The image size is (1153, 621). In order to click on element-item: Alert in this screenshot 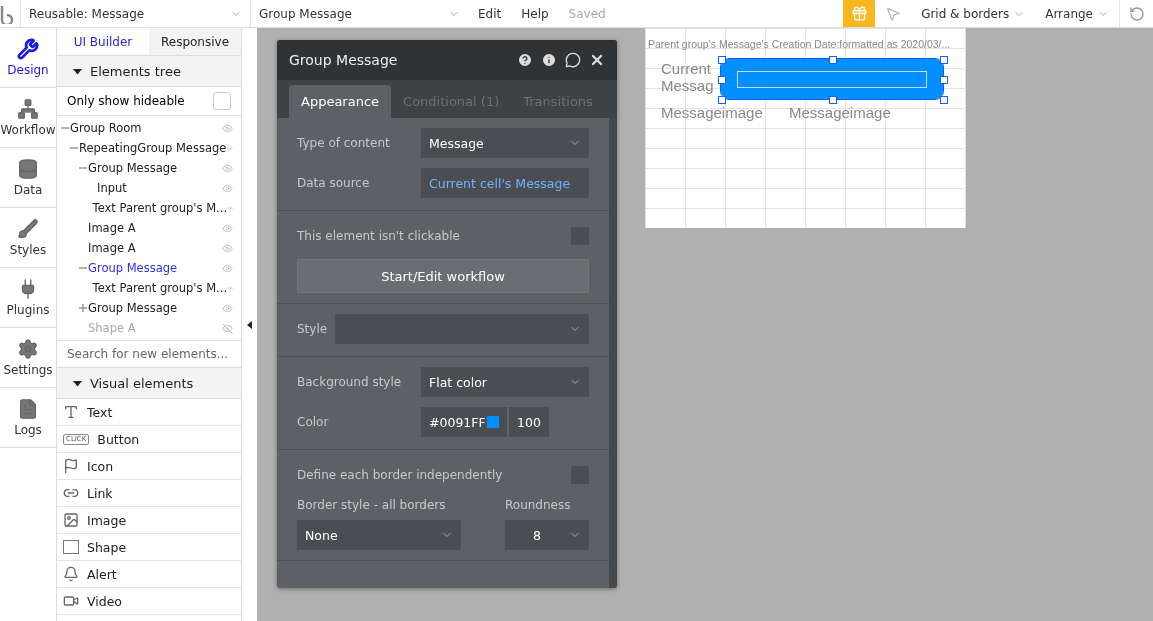, I will do `click(149, 574)`.